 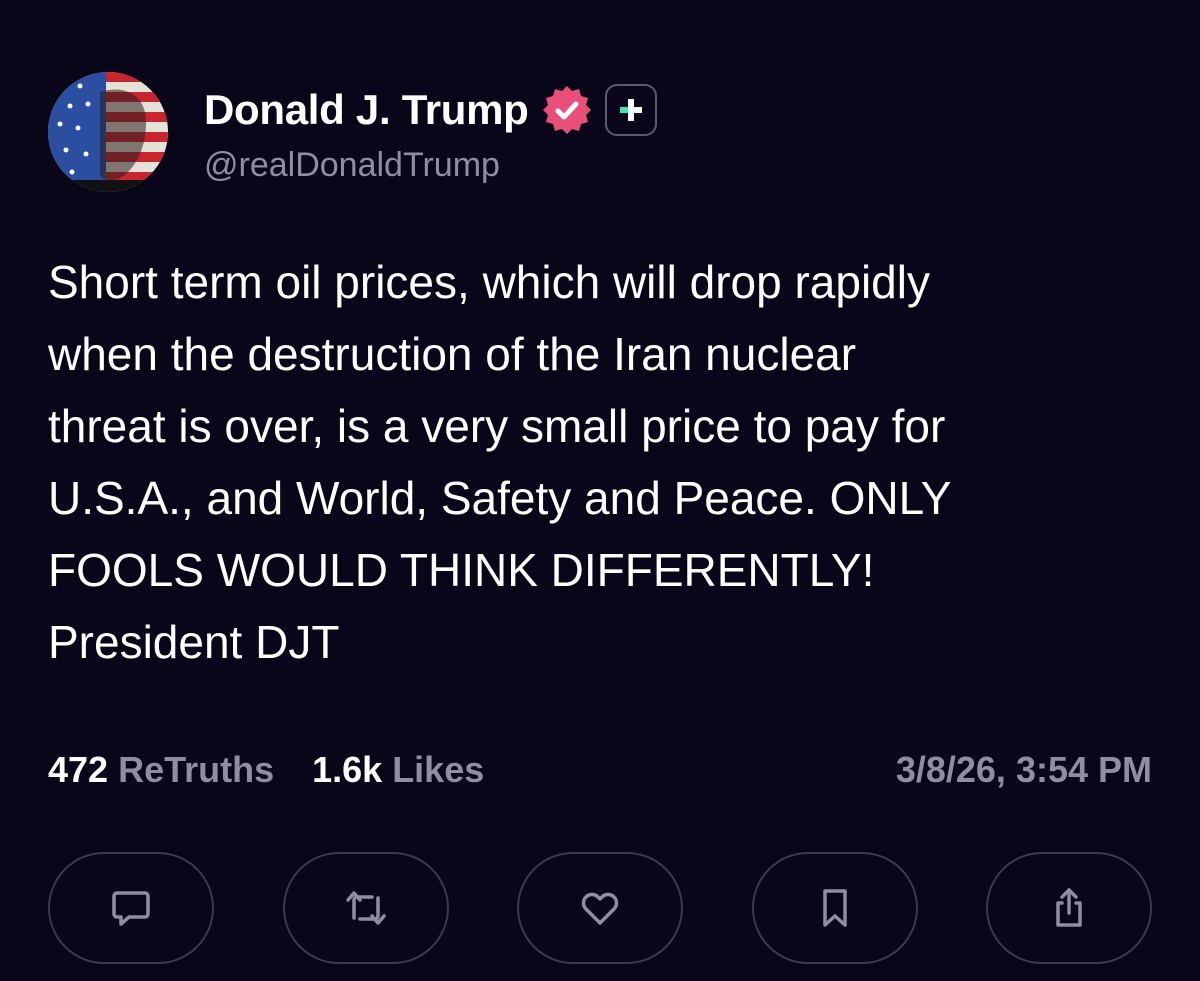 I want to click on reply-button, so click(x=131, y=908).